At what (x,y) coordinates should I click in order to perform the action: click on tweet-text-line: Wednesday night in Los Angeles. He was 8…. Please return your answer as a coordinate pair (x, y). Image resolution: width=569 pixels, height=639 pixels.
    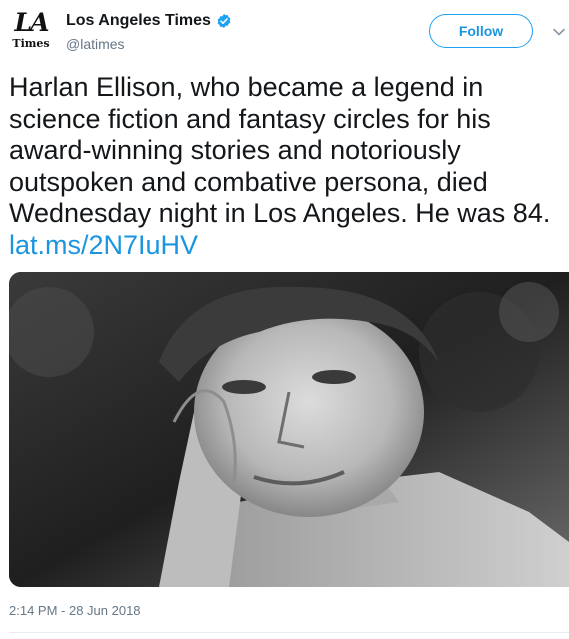
    Looking at the image, I should click on (280, 213).